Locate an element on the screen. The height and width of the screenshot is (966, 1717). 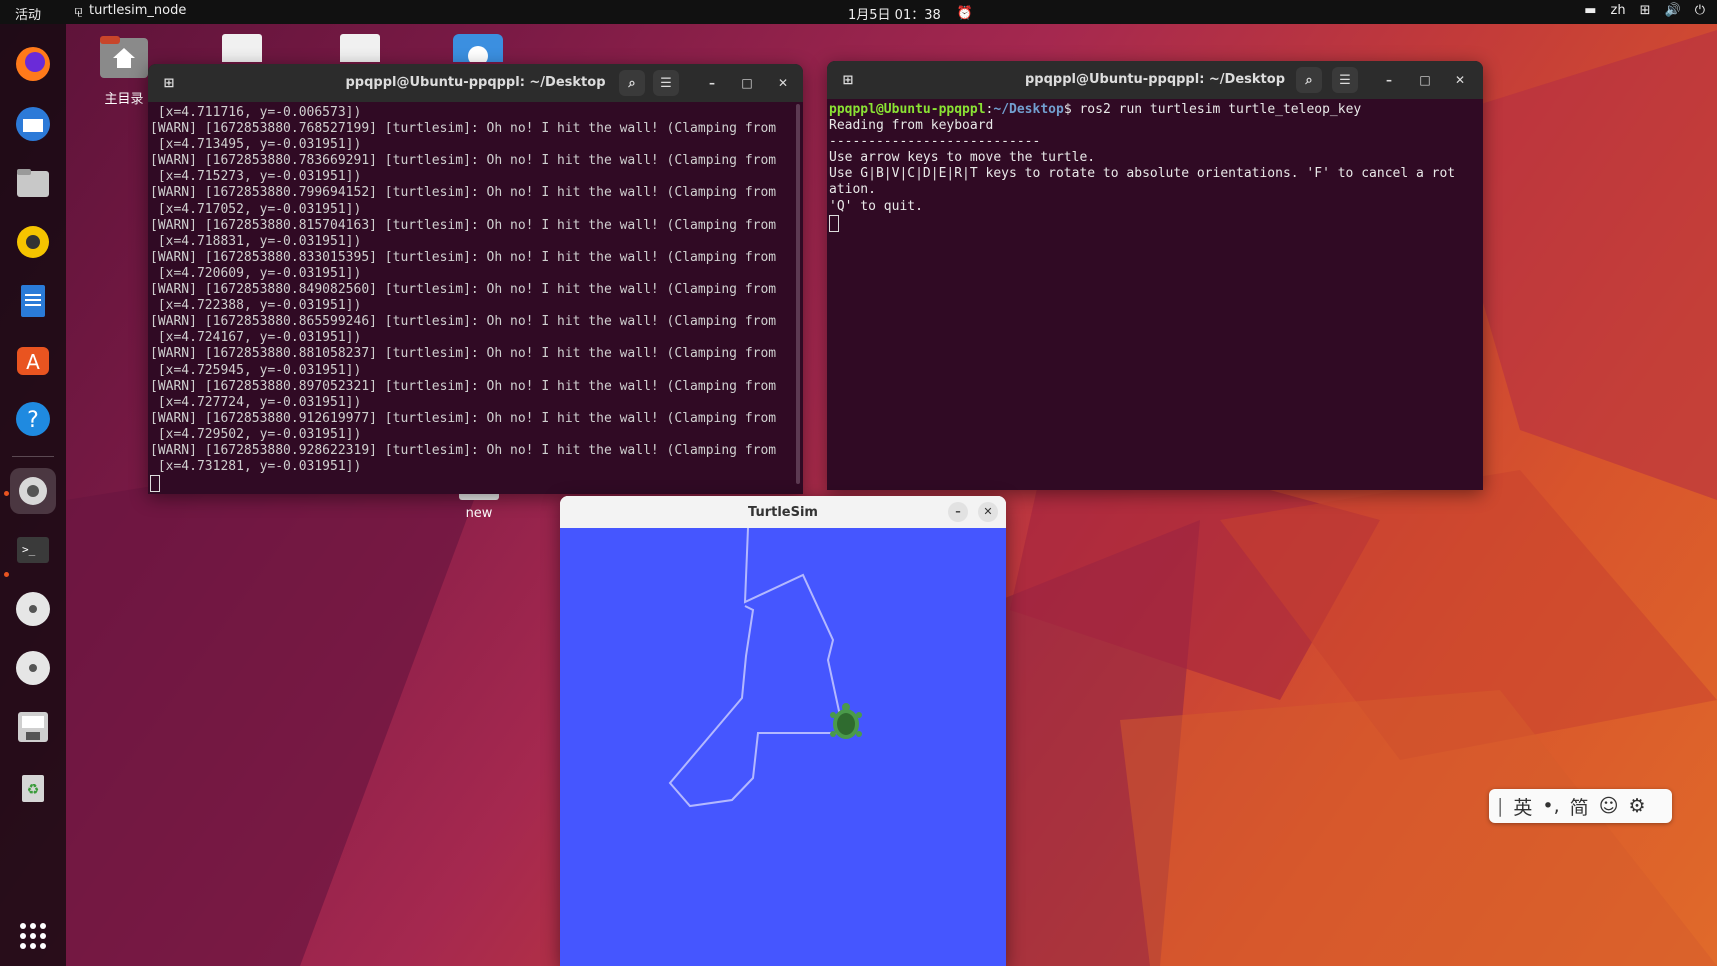
terminal-line: Use arrow keys to move the turtle. is located at coordinates (962, 158).